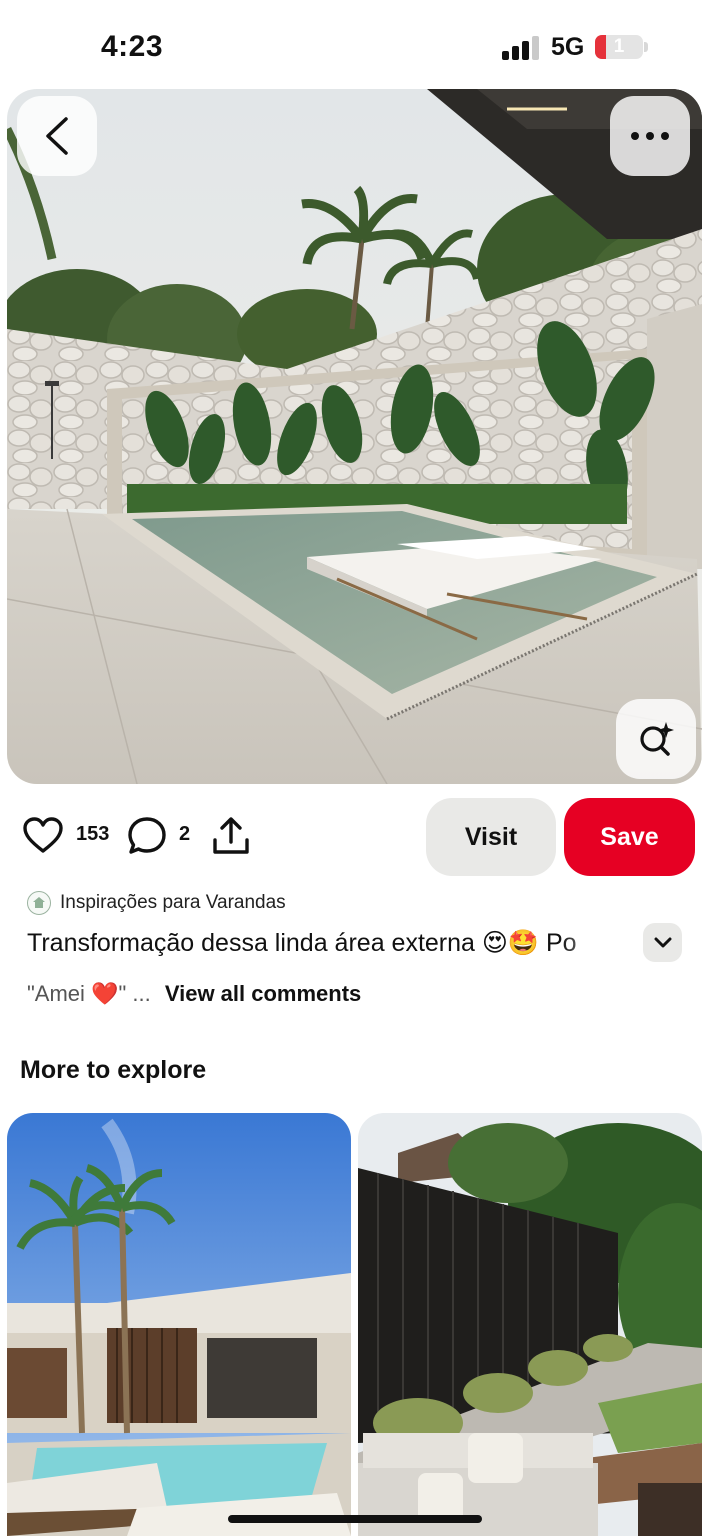 The height and width of the screenshot is (1536, 709). I want to click on visual-search-button, so click(656, 739).